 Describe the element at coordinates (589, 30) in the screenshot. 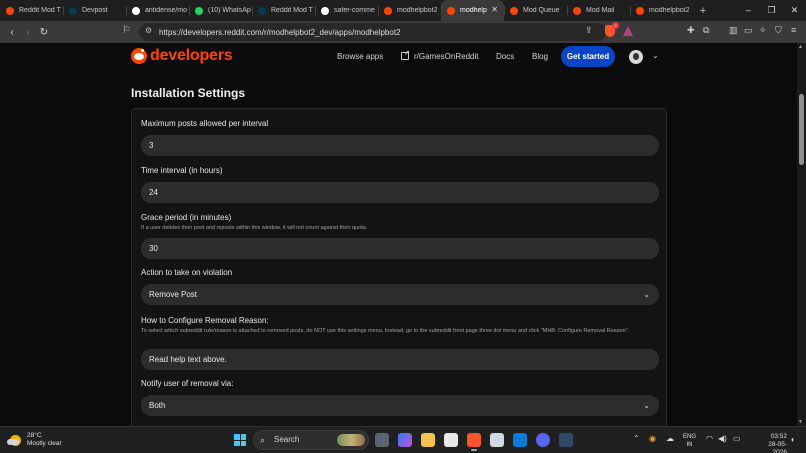

I see `share-icon: ⇪` at that location.